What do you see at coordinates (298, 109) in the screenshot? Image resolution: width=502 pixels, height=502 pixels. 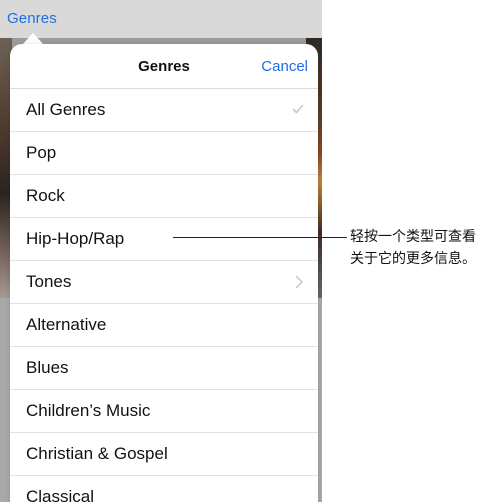 I see `checkmark-icon` at bounding box center [298, 109].